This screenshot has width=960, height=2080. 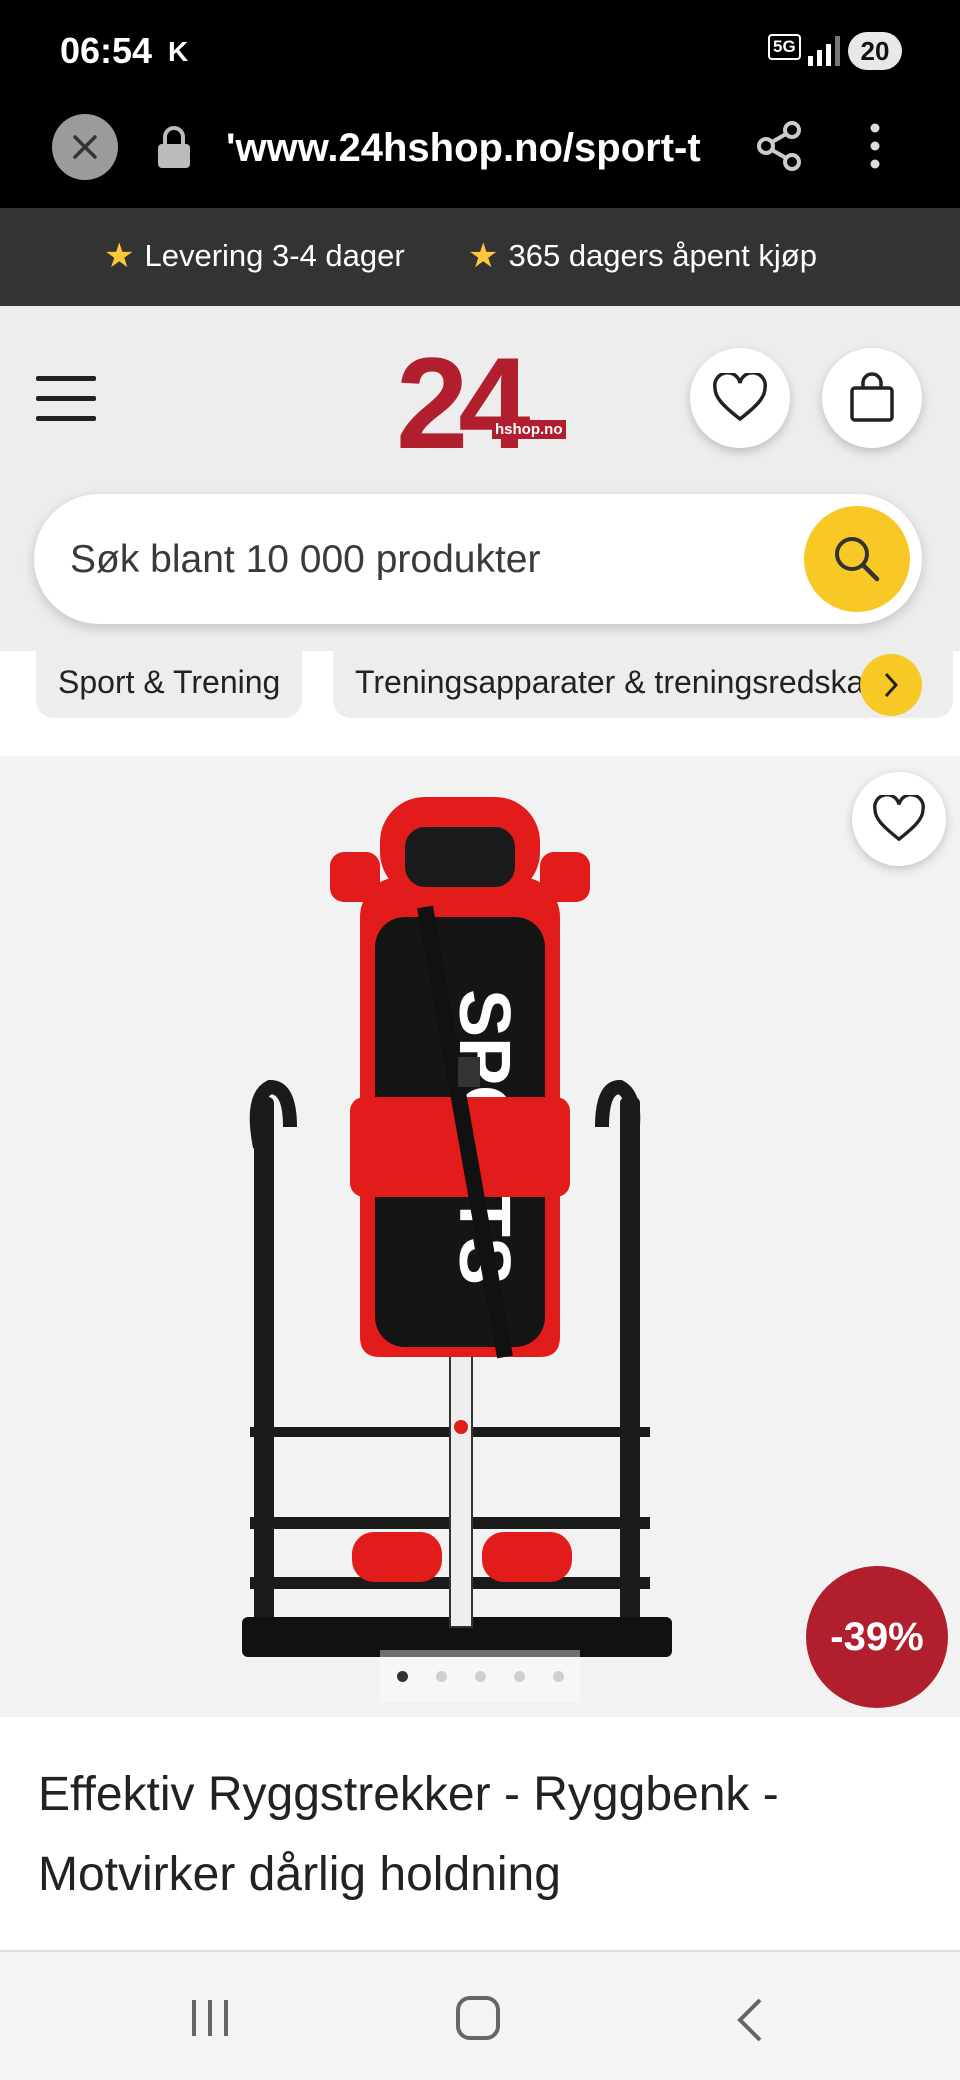 I want to click on close-tab-button, so click(x=85, y=147).